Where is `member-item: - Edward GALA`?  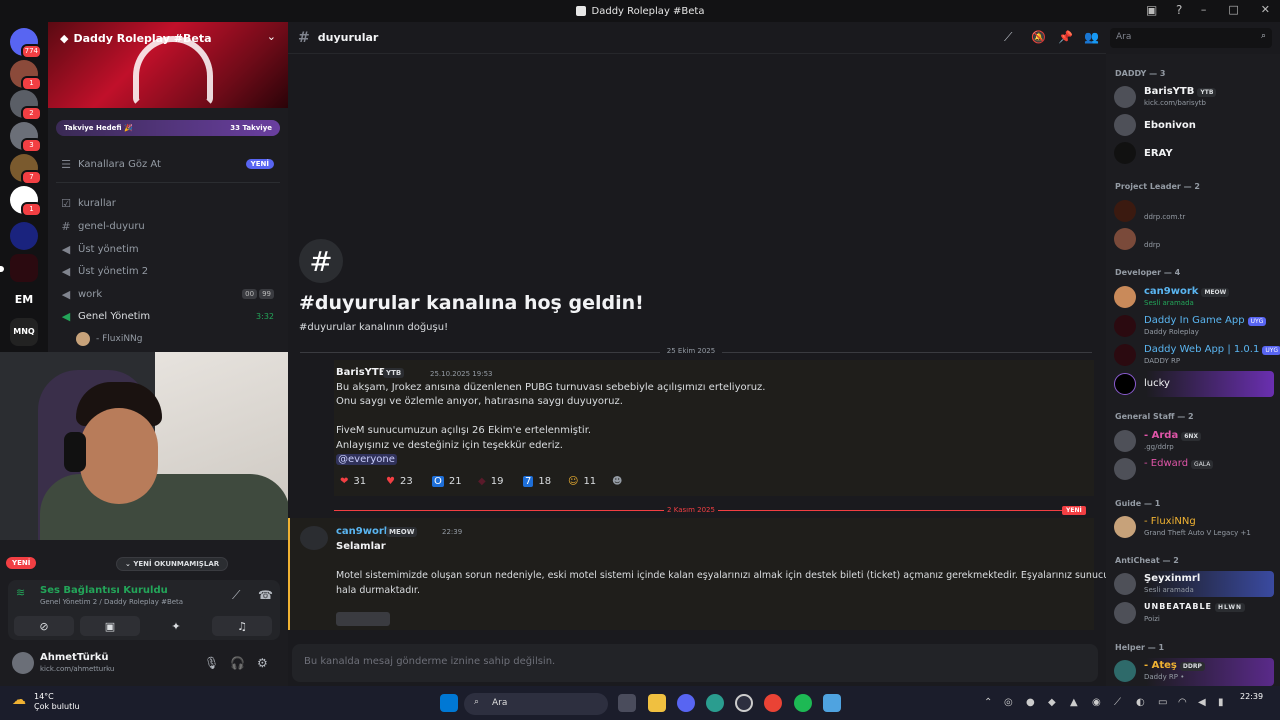
member-item: - Edward GALA is located at coordinates (1194, 469).